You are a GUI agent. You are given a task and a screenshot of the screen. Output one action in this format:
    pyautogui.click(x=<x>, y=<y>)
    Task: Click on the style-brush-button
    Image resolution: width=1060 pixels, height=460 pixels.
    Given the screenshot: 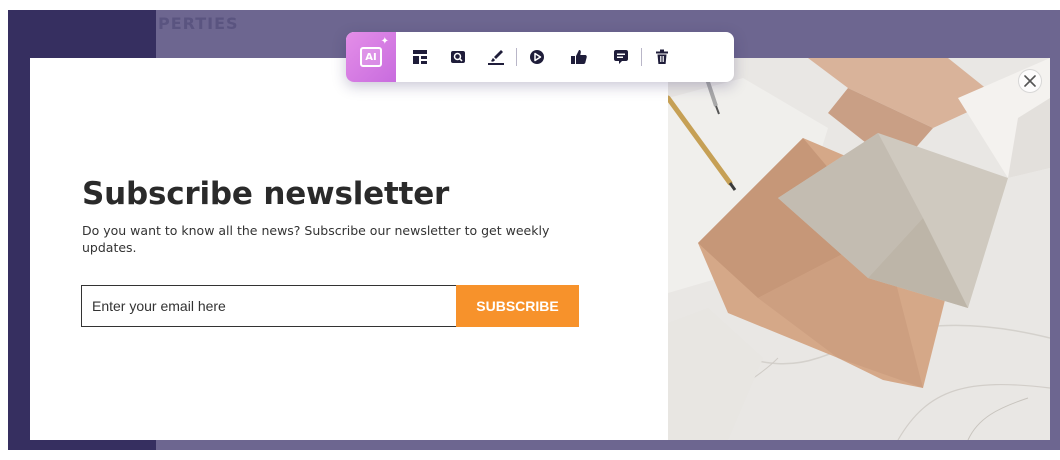 What is the action you would take?
    pyautogui.click(x=496, y=57)
    